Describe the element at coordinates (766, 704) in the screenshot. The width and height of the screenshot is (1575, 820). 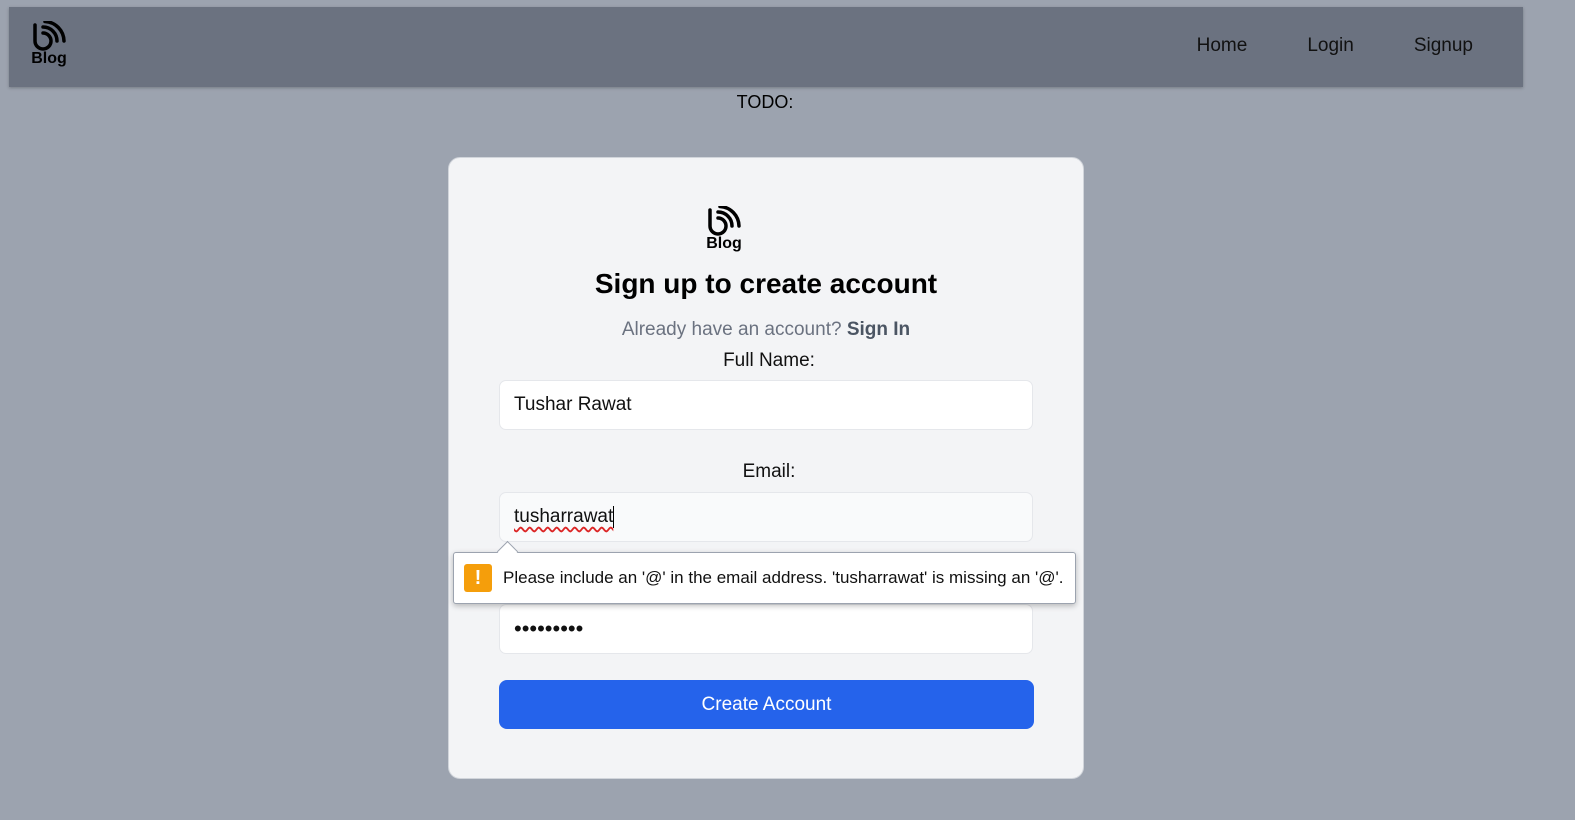
I see `create-account-button: Create Account` at that location.